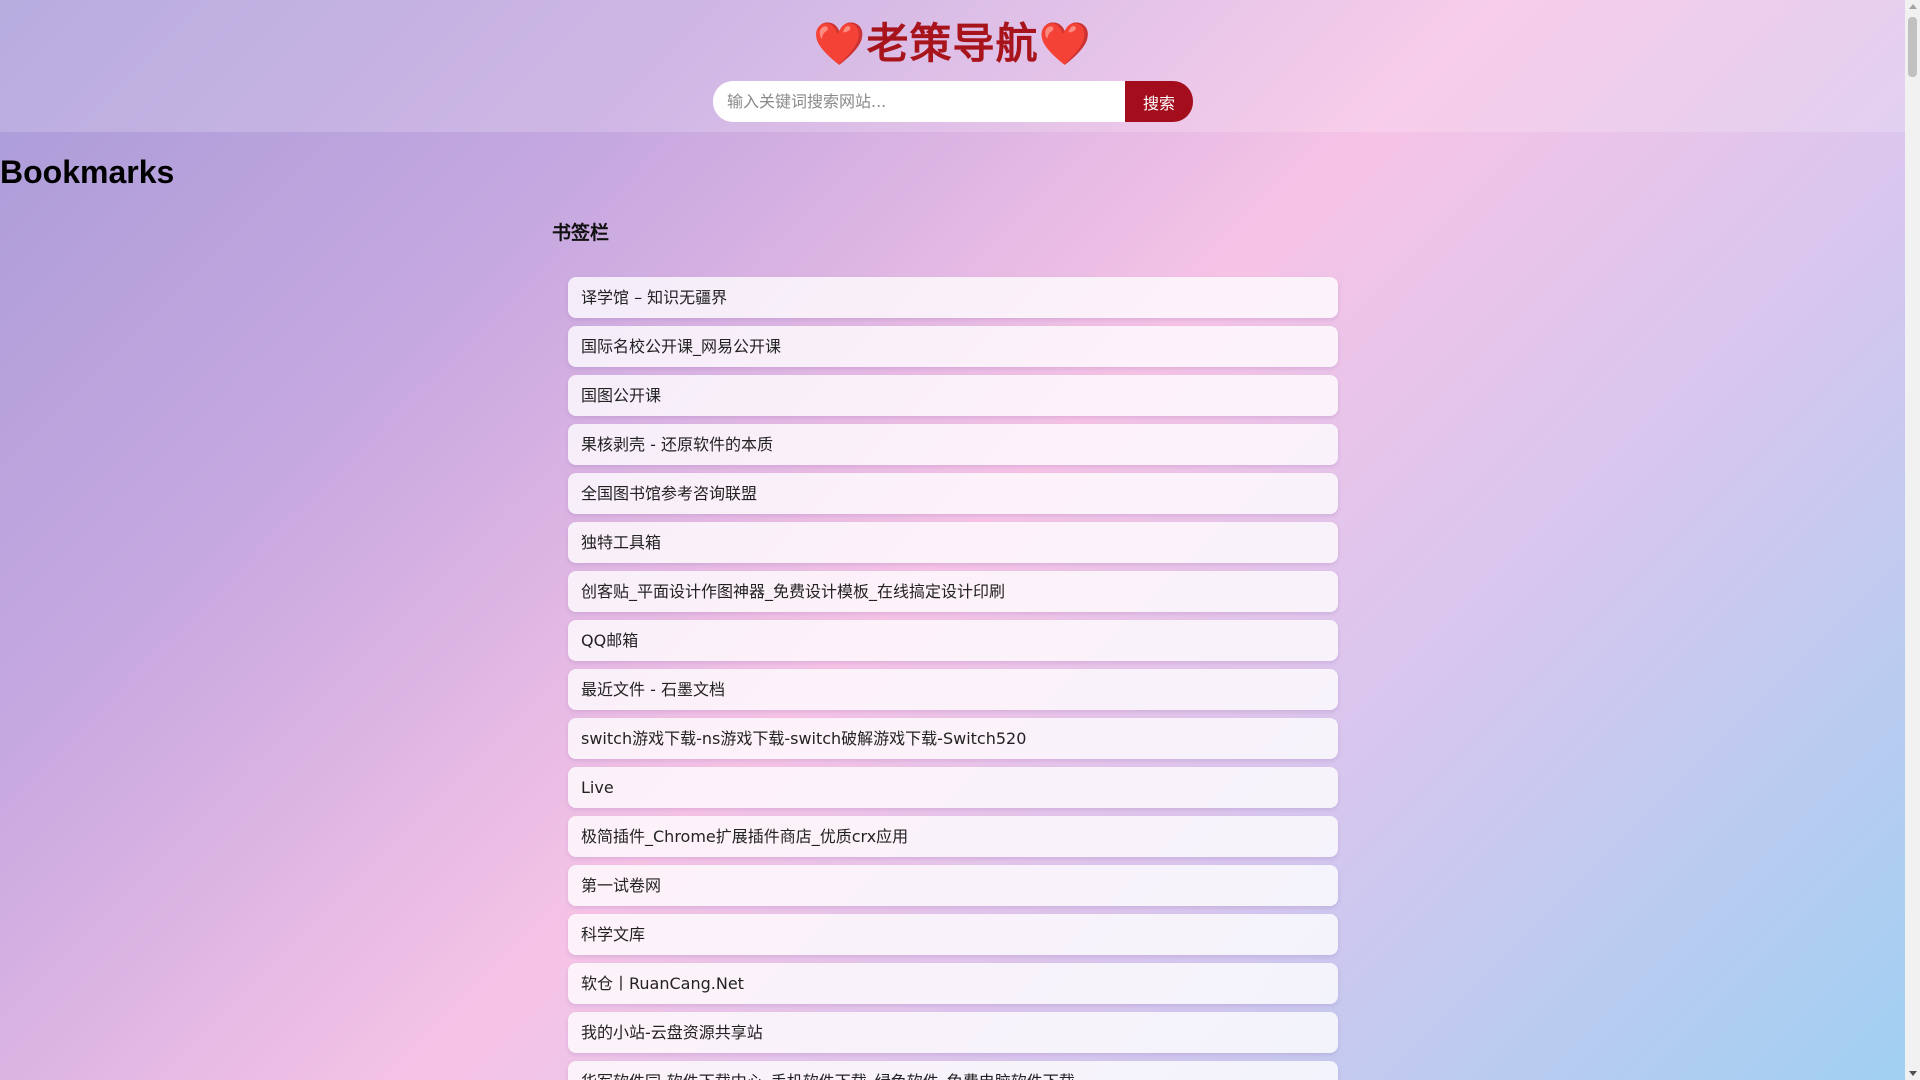  I want to click on site-title: ❤️老策导航❤️, so click(952, 44).